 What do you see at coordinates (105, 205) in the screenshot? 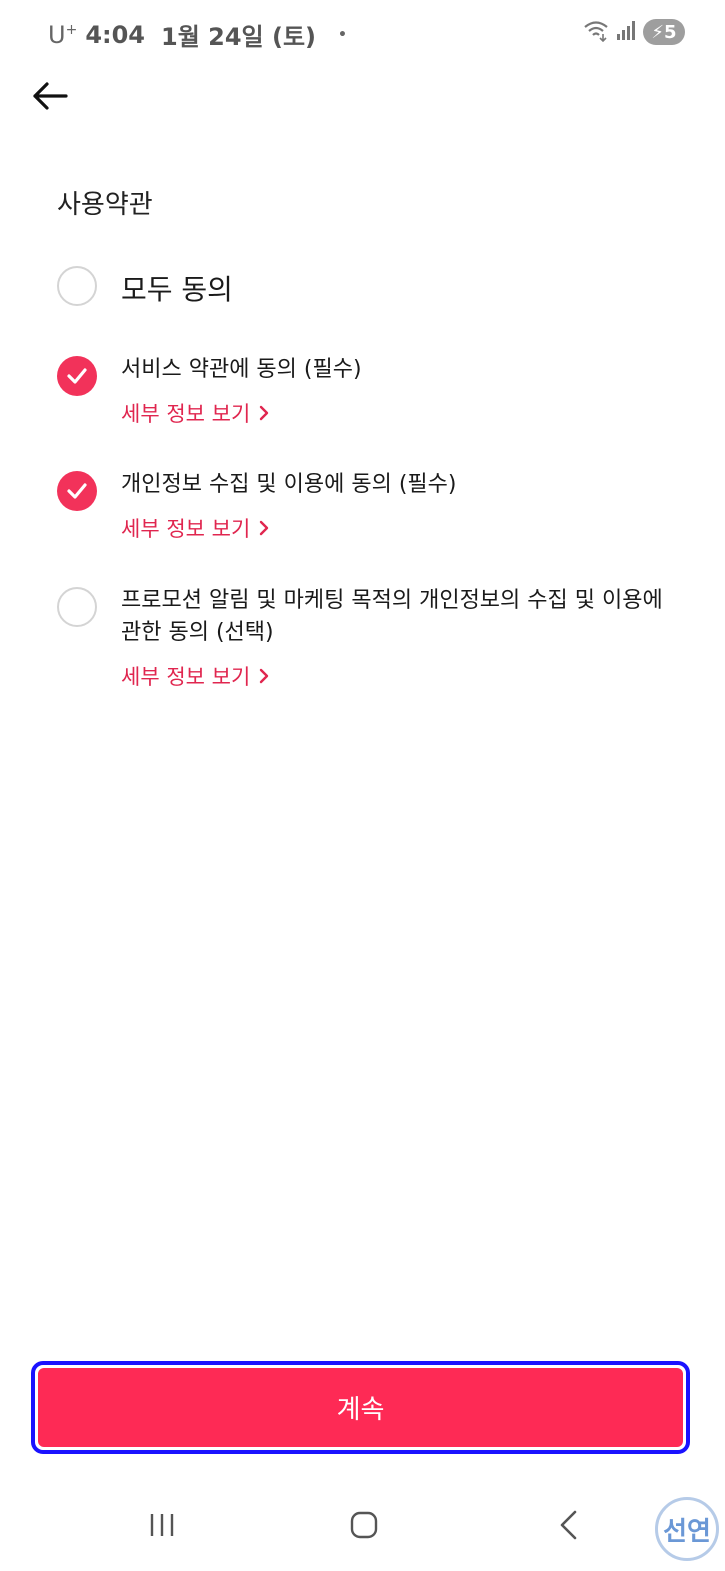
I see `page-title: 사용약관` at bounding box center [105, 205].